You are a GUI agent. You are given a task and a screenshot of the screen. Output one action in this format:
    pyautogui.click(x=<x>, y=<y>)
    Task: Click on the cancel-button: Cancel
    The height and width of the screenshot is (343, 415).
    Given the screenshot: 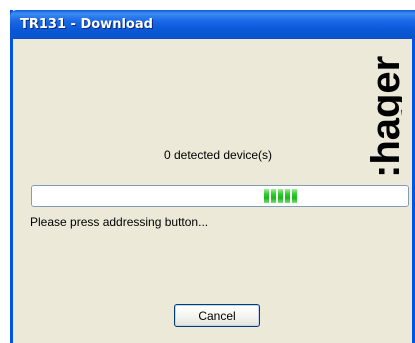 What is the action you would take?
    pyautogui.click(x=217, y=315)
    